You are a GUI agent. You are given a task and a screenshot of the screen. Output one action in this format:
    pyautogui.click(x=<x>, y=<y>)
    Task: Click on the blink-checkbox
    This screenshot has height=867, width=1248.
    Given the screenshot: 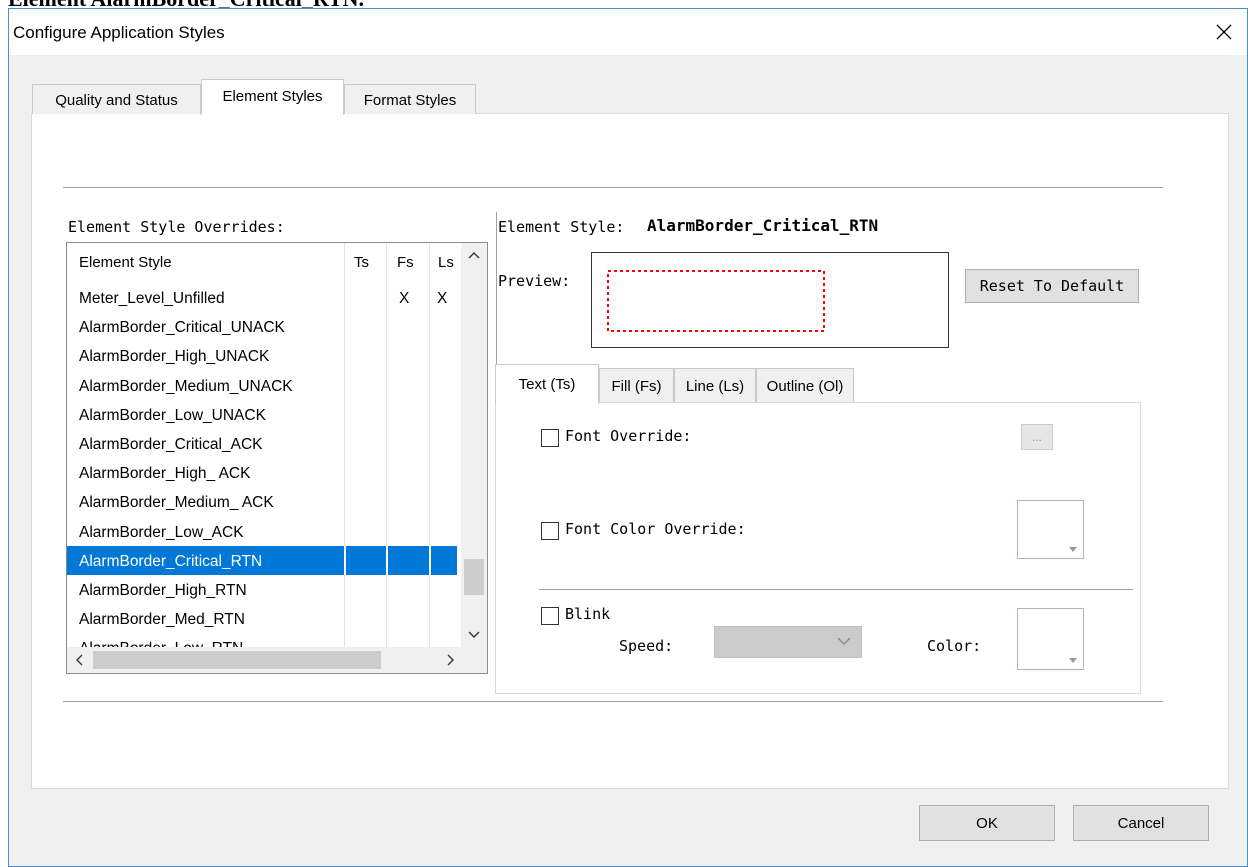 What is the action you would take?
    pyautogui.click(x=550, y=616)
    